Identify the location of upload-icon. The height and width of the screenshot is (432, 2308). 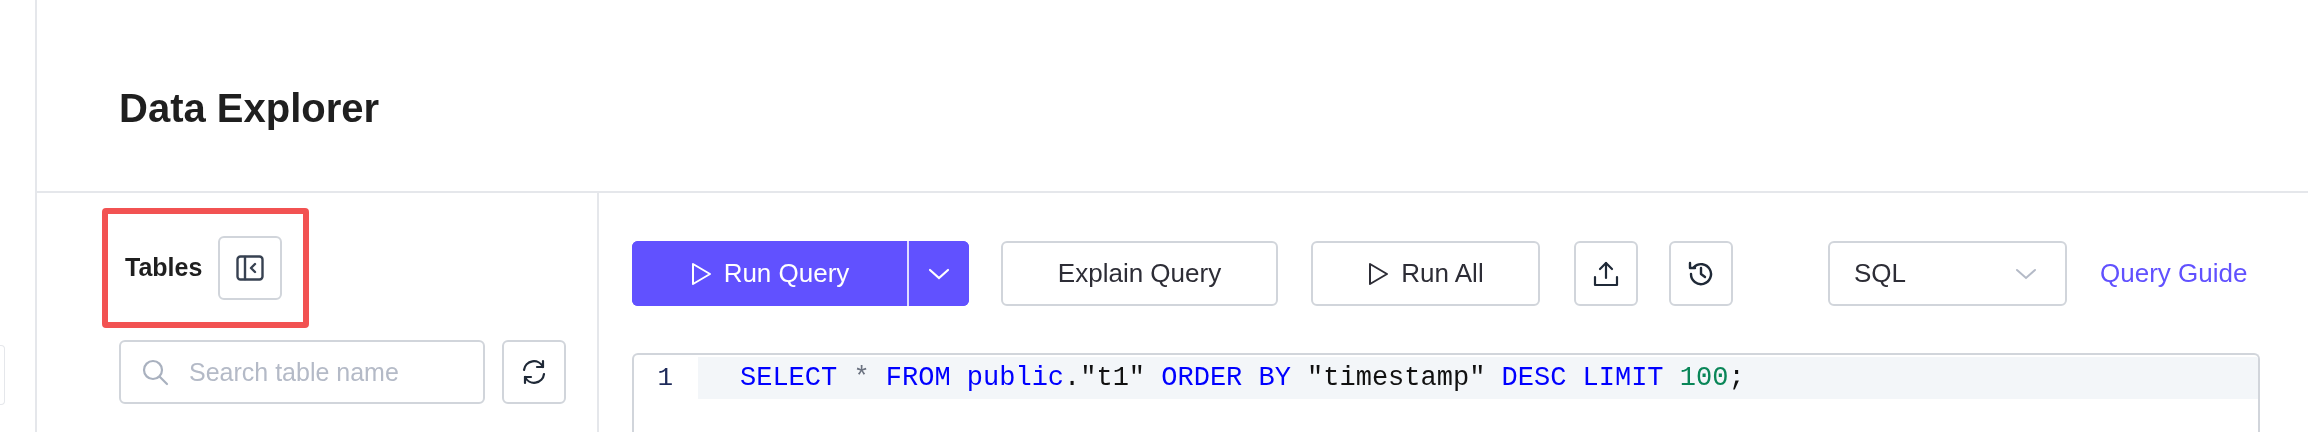
(1606, 273).